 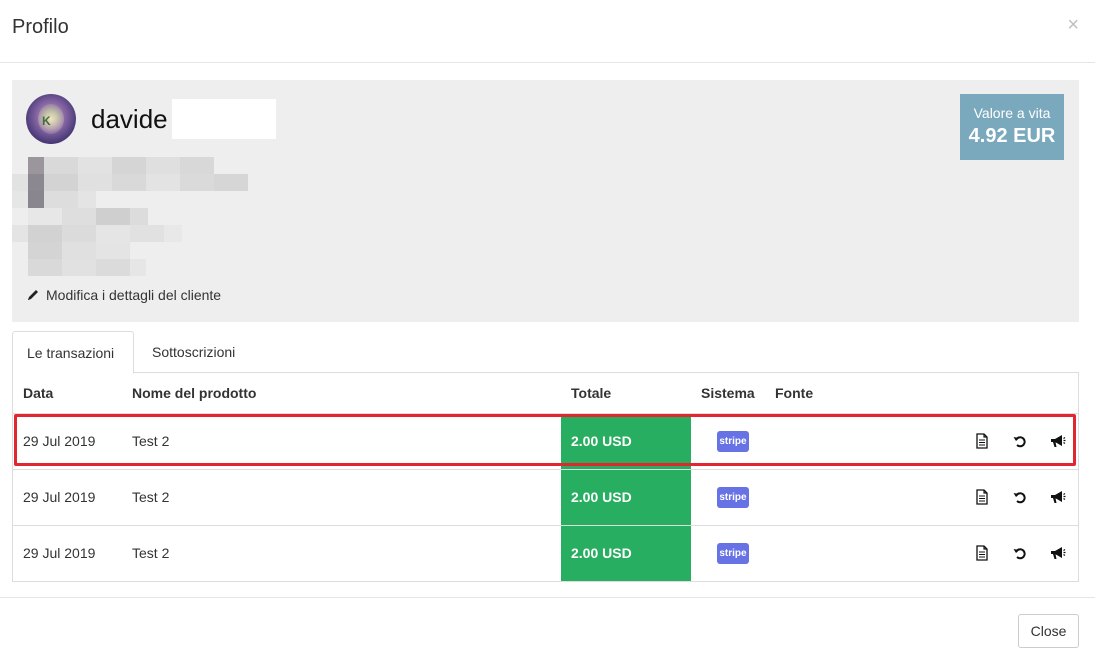 What do you see at coordinates (194, 393) in the screenshot?
I see `header-product: Nome del prodotto` at bounding box center [194, 393].